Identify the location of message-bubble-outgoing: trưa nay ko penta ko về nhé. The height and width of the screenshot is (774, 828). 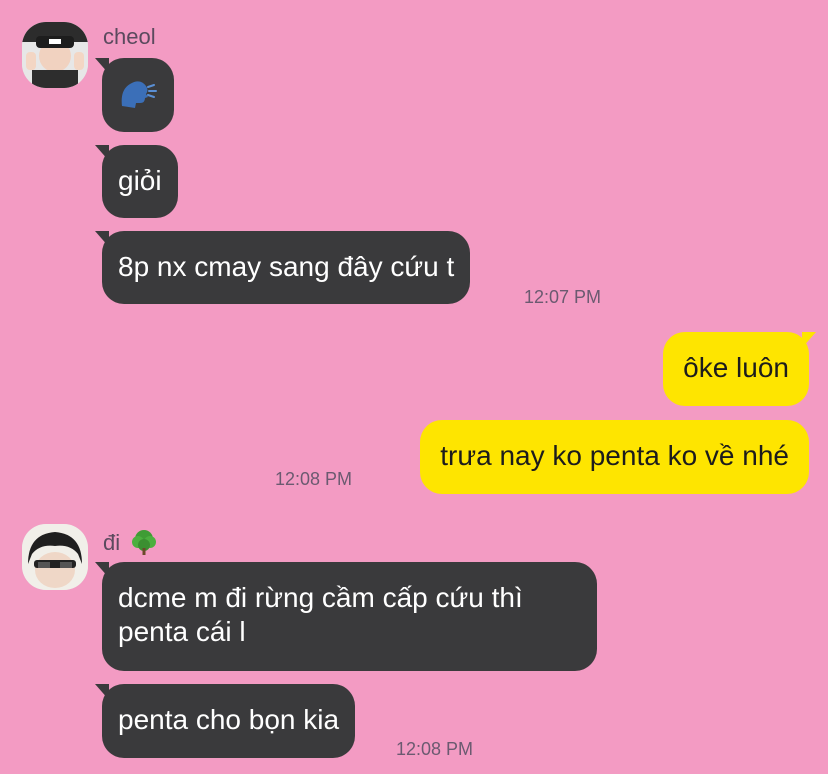
(614, 457).